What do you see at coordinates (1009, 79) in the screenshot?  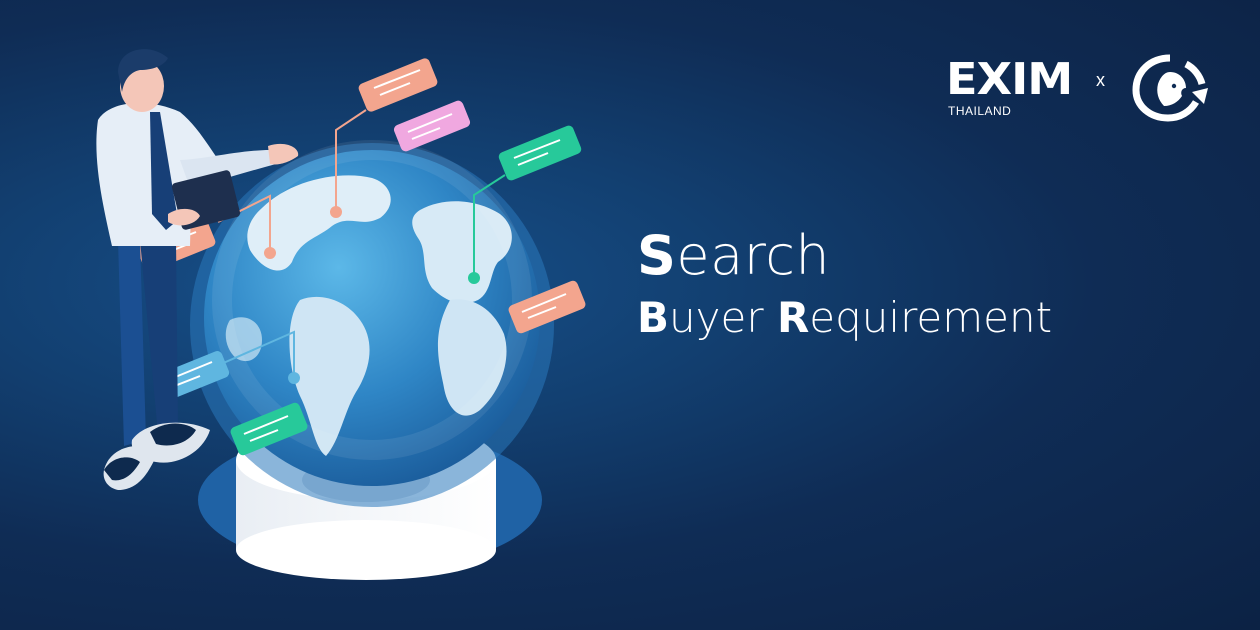 I see `exim-logo: EXIM` at bounding box center [1009, 79].